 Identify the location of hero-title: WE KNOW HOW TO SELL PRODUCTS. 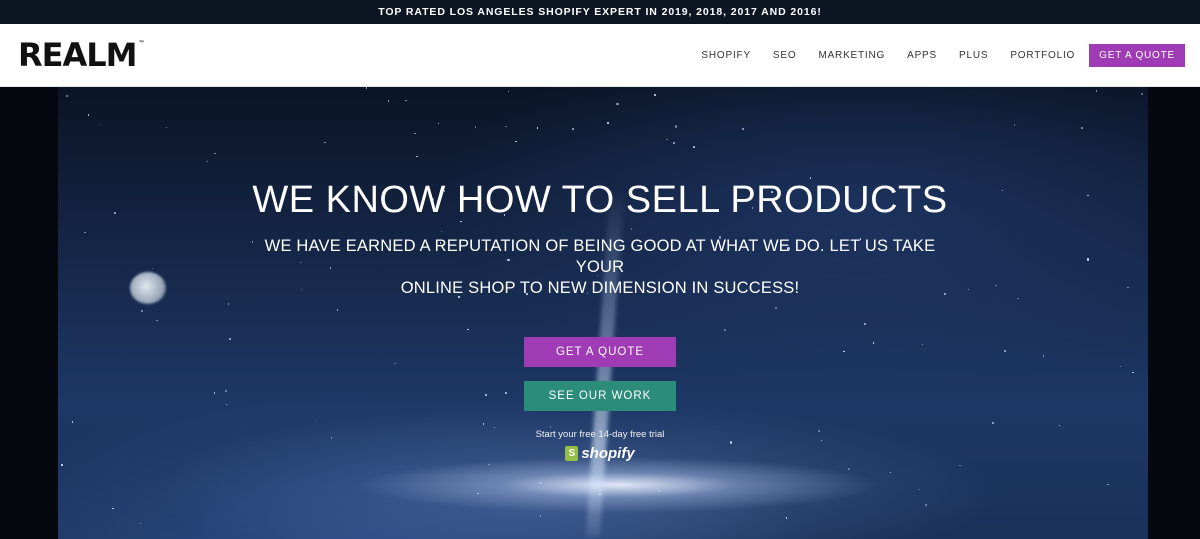
(600, 200).